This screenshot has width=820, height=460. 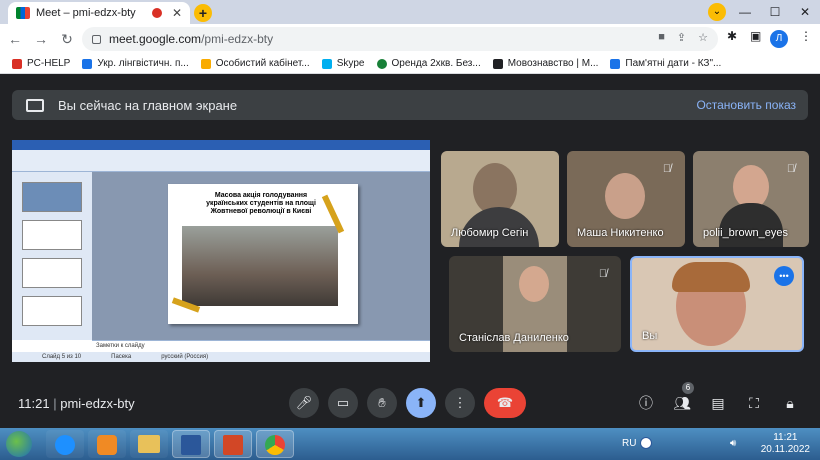 I want to click on more-options-icon: ⋮, so click(x=460, y=403).